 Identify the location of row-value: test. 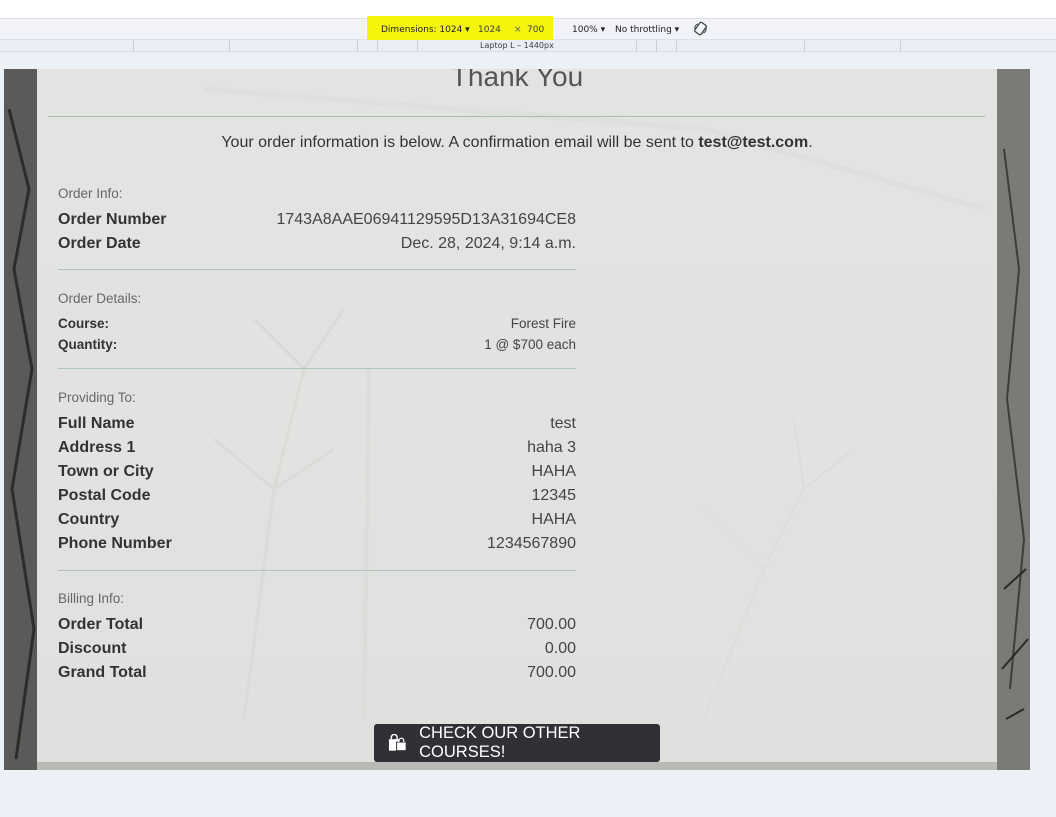
(563, 423).